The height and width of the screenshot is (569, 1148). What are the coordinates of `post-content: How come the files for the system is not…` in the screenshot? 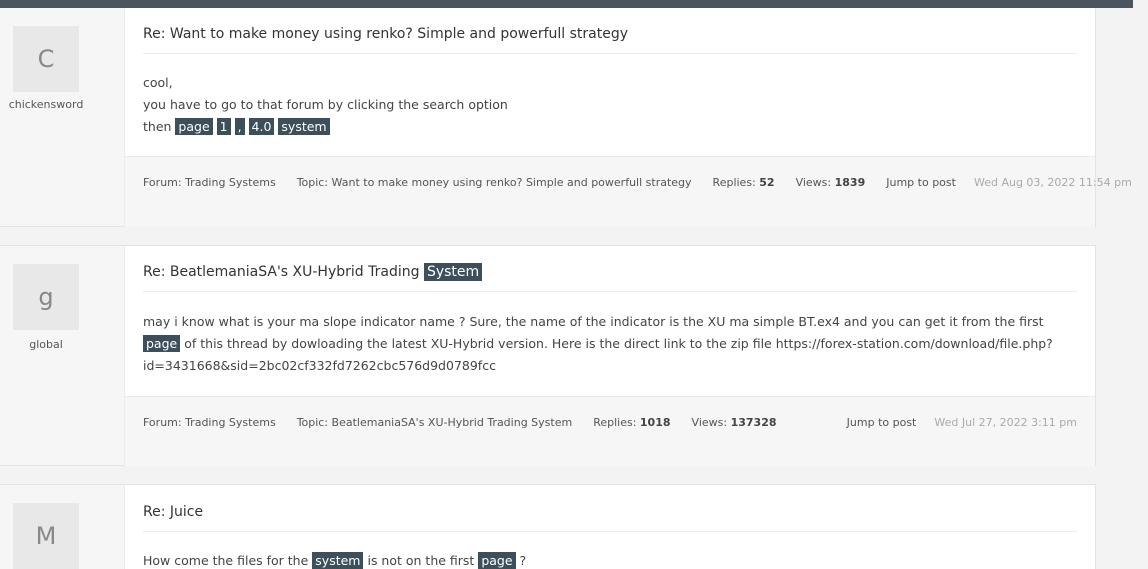 It's located at (610, 559).